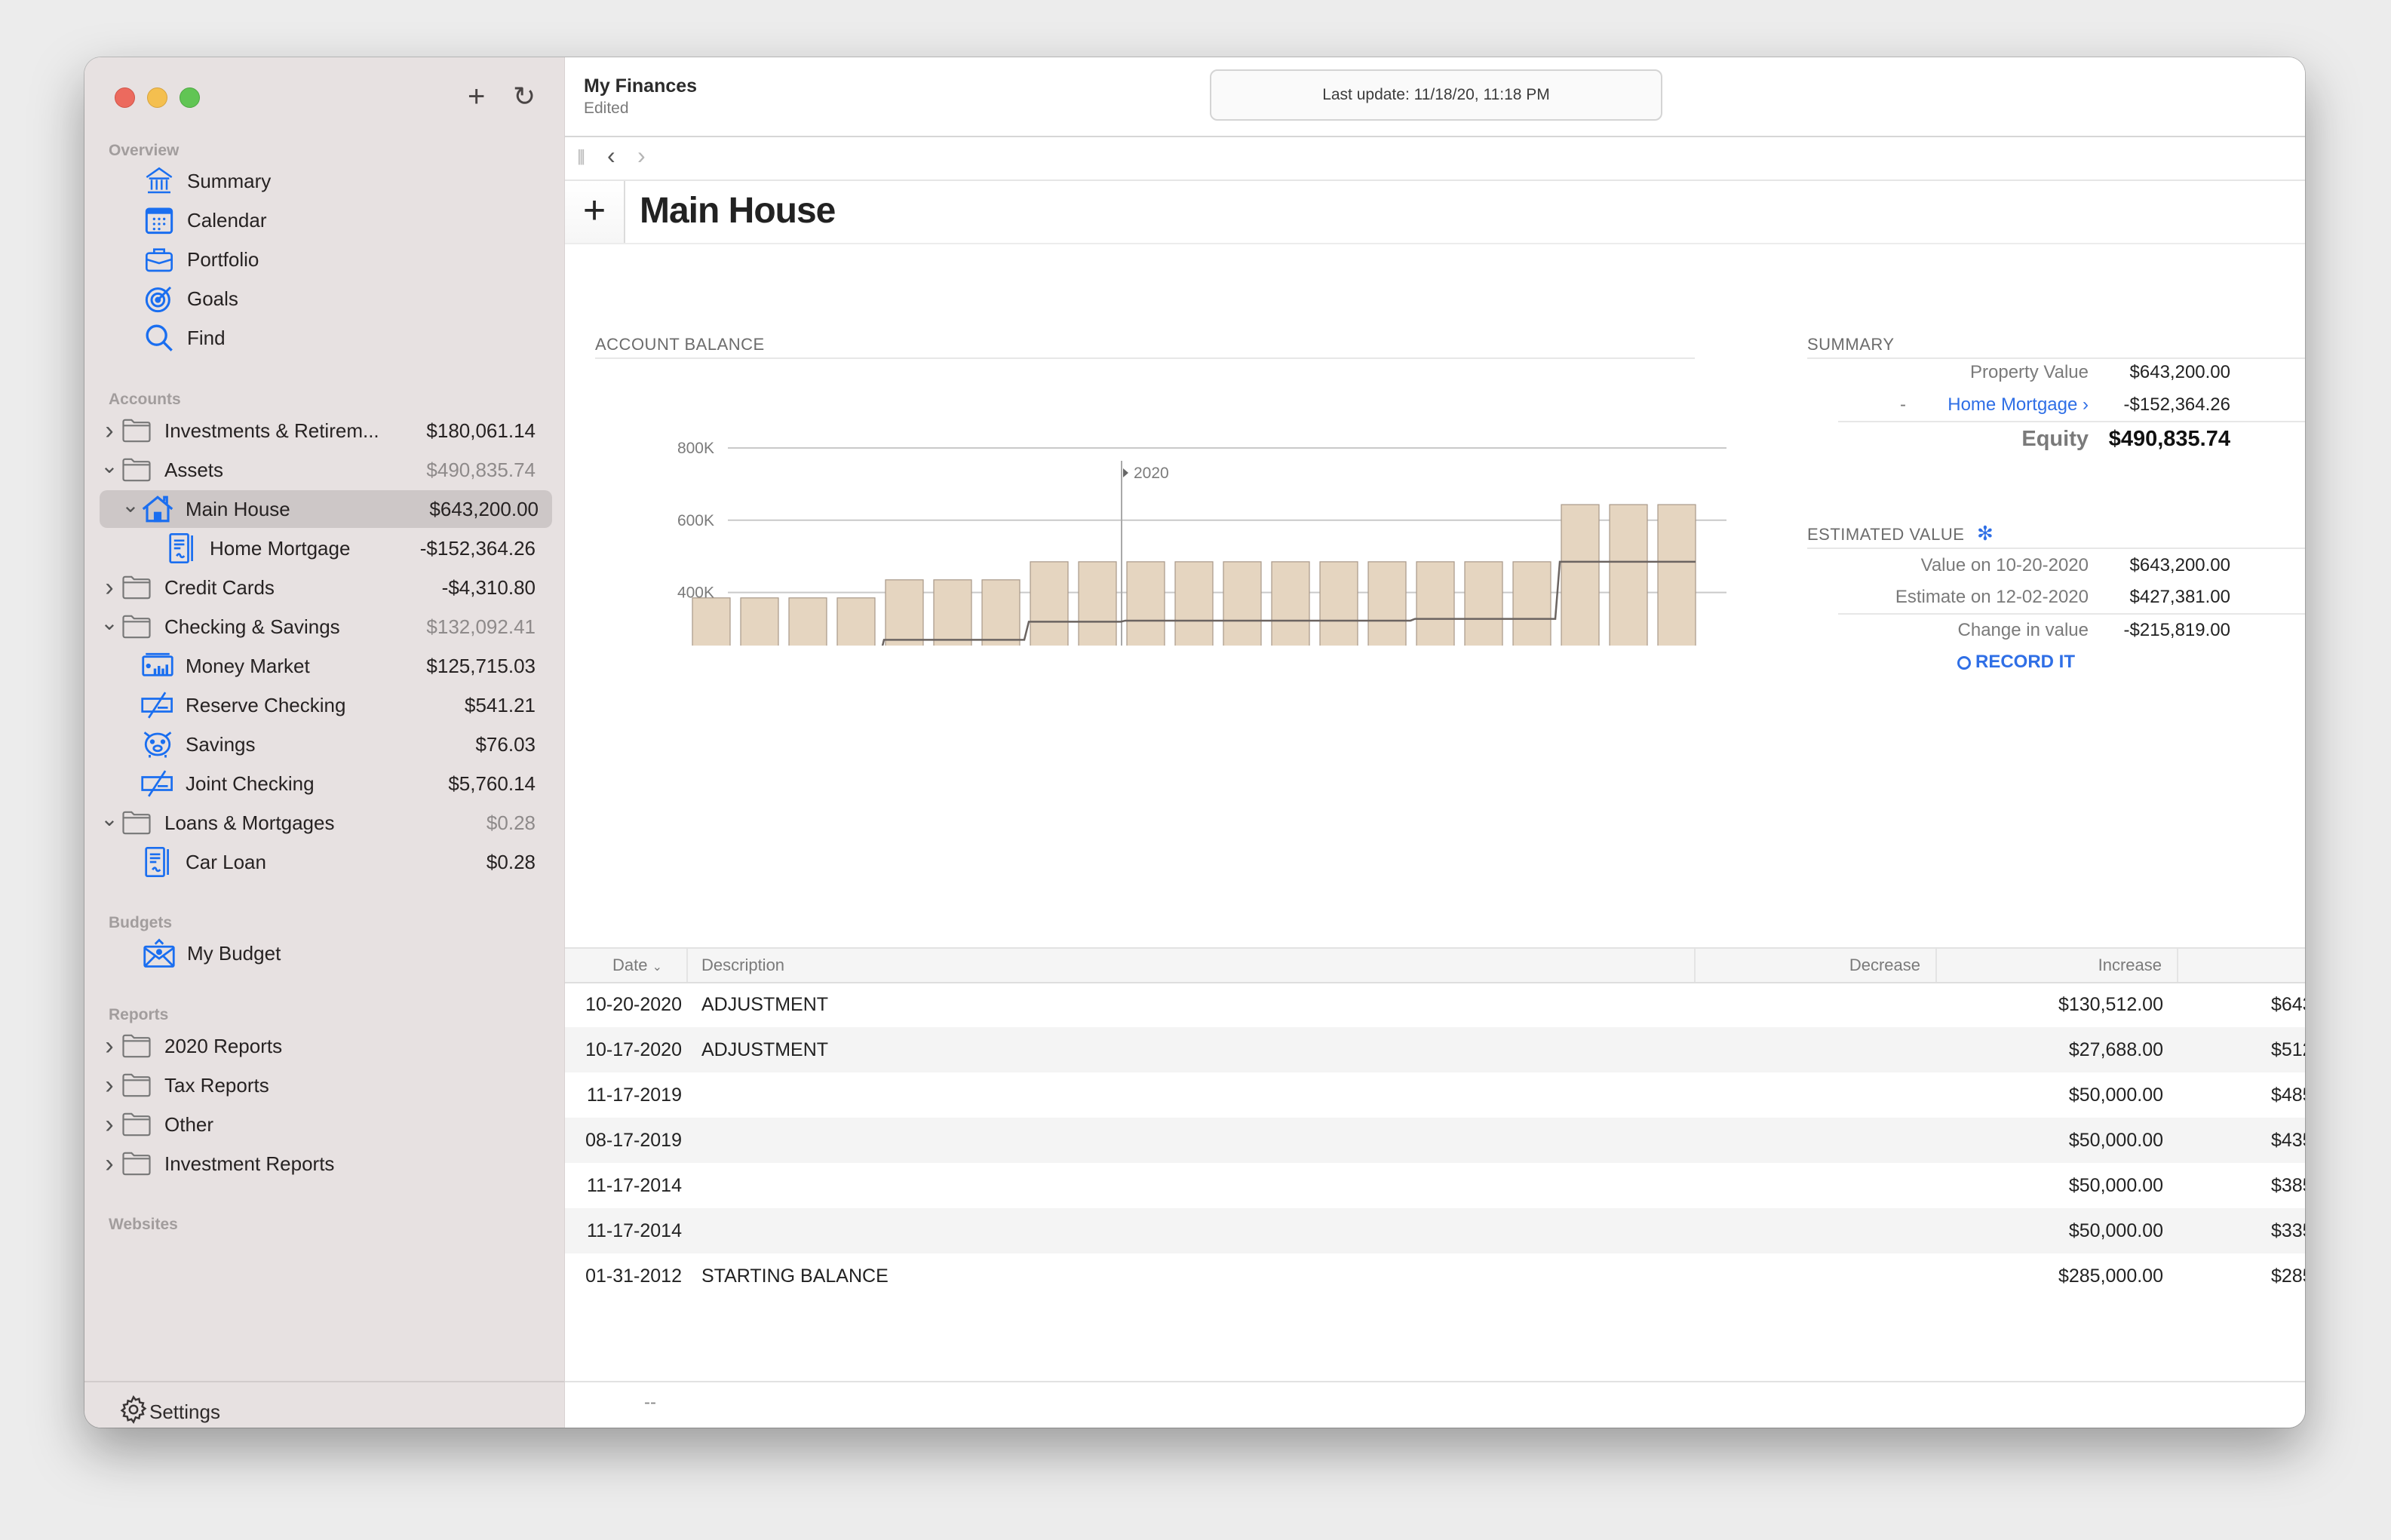 The image size is (2391, 1540). I want to click on sidebar-item-assets: ⌄ Assets $490,835.74, so click(324, 470).